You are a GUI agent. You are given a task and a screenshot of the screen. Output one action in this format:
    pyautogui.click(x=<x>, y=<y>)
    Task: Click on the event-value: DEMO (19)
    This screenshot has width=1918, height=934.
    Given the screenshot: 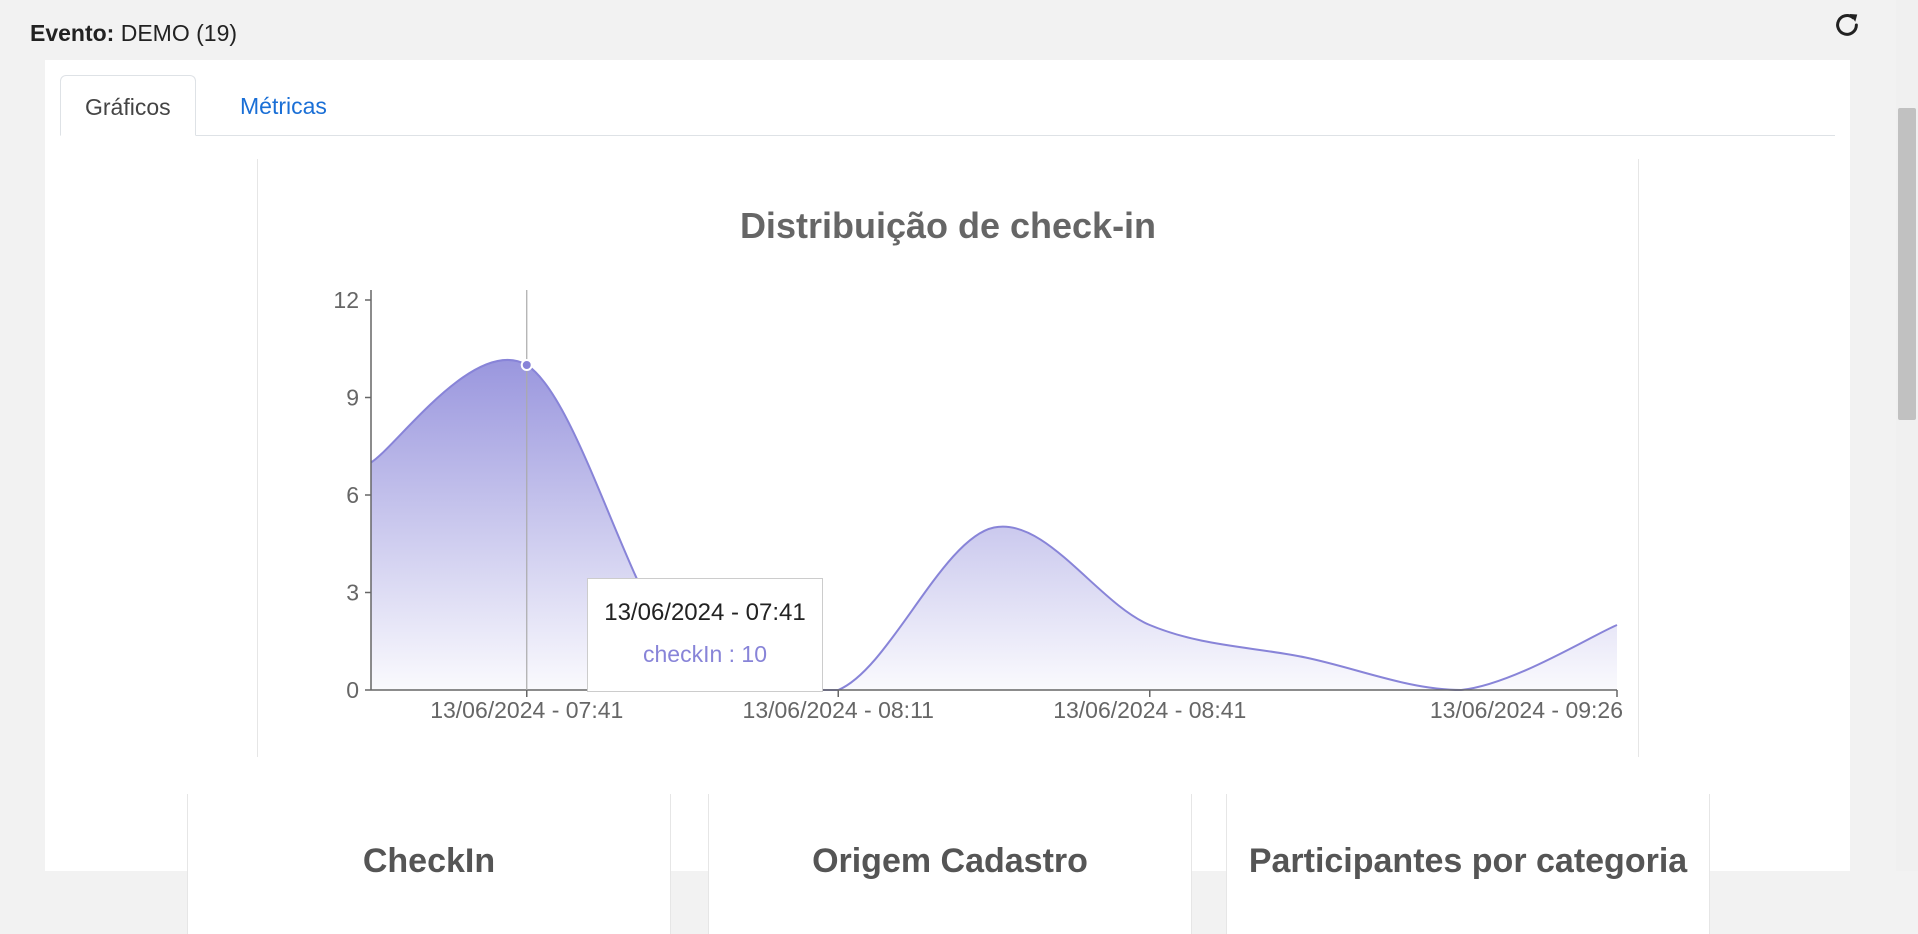 What is the action you would take?
    pyautogui.click(x=179, y=33)
    